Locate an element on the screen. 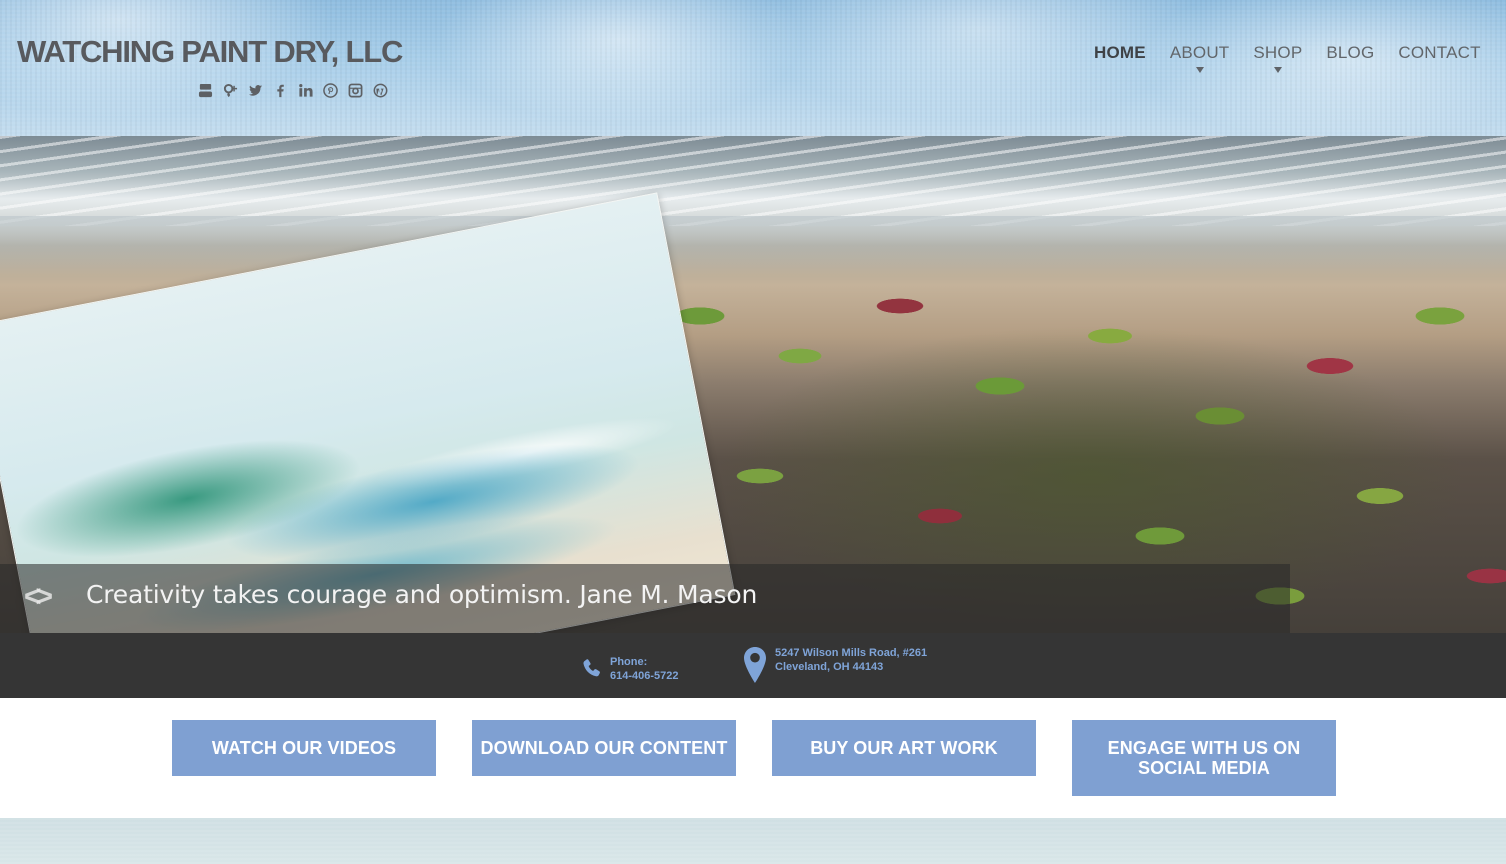 This screenshot has height=864, width=1506. nav-item-label: HOME is located at coordinates (1120, 52).